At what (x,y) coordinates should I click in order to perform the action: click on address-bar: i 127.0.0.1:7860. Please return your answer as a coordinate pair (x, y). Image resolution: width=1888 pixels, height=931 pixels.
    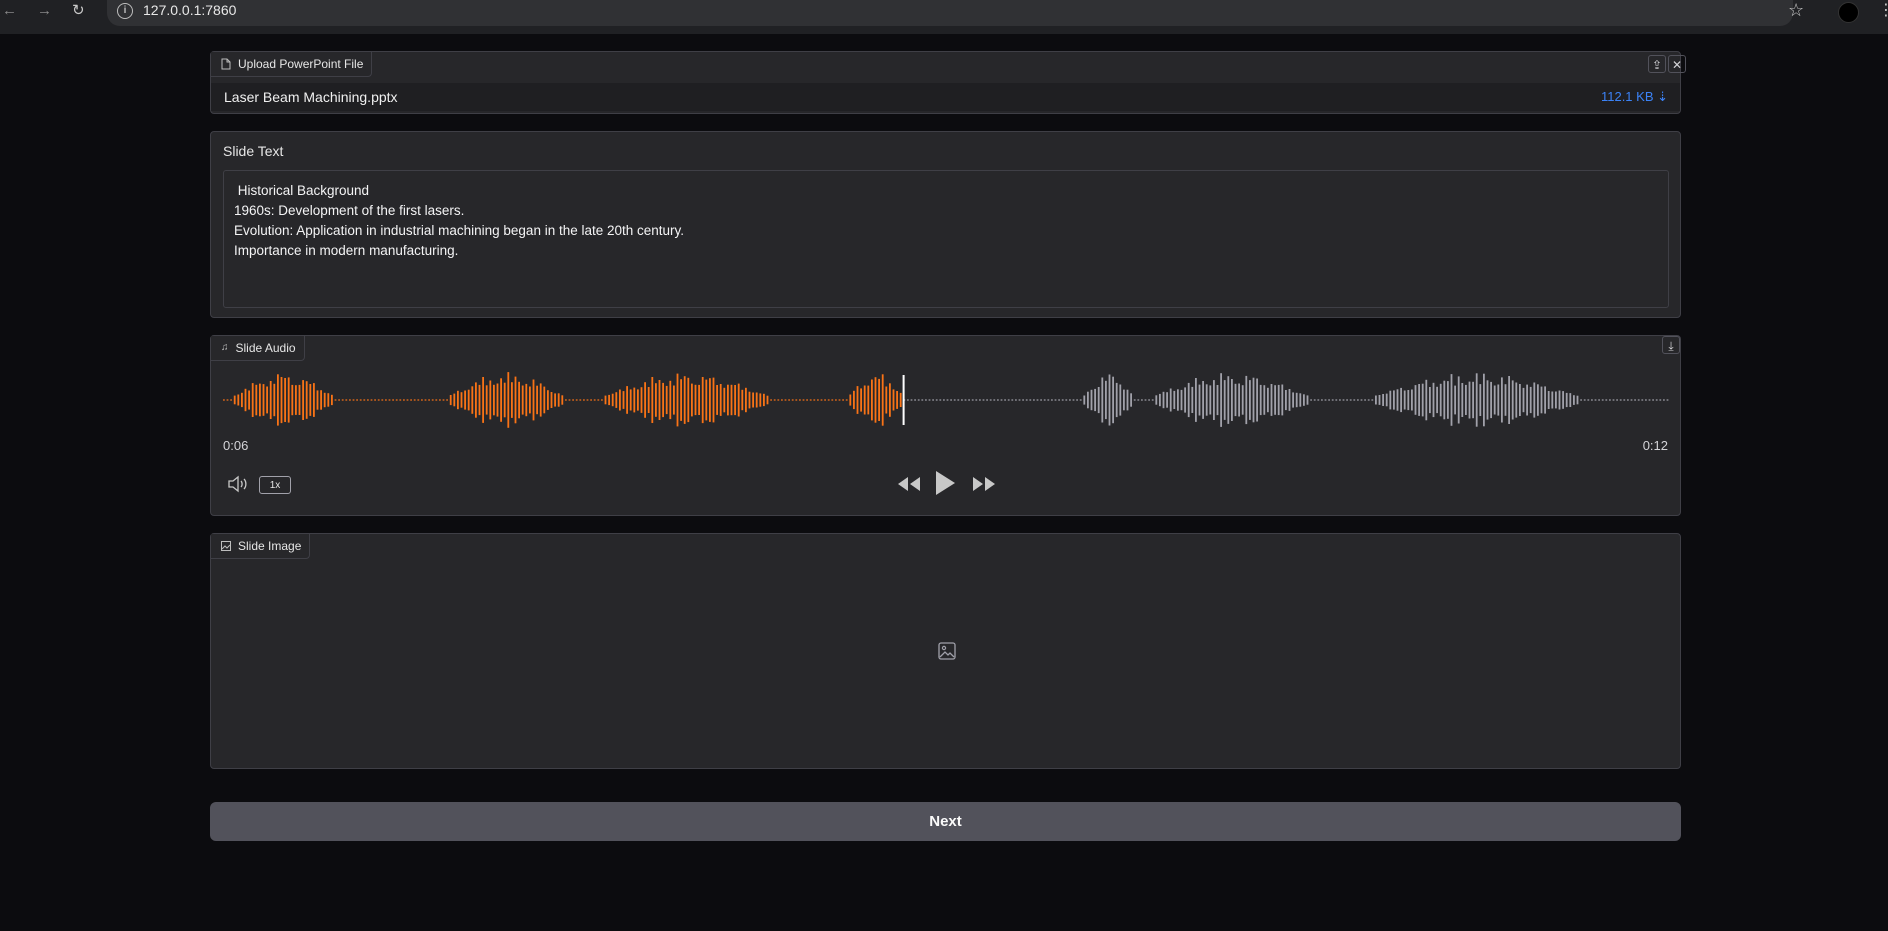
    Looking at the image, I should click on (950, 13).